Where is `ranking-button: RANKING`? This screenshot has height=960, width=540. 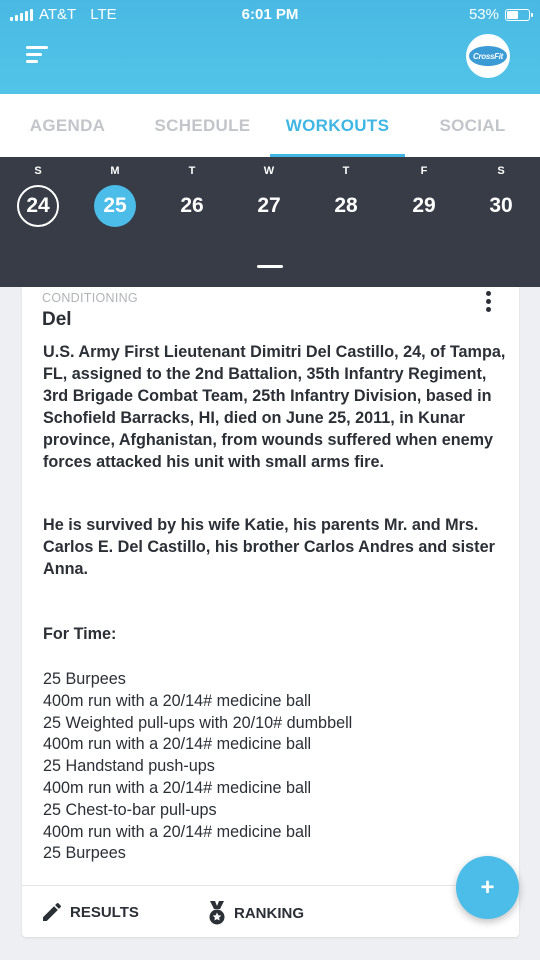 ranking-button: RANKING is located at coordinates (255, 913).